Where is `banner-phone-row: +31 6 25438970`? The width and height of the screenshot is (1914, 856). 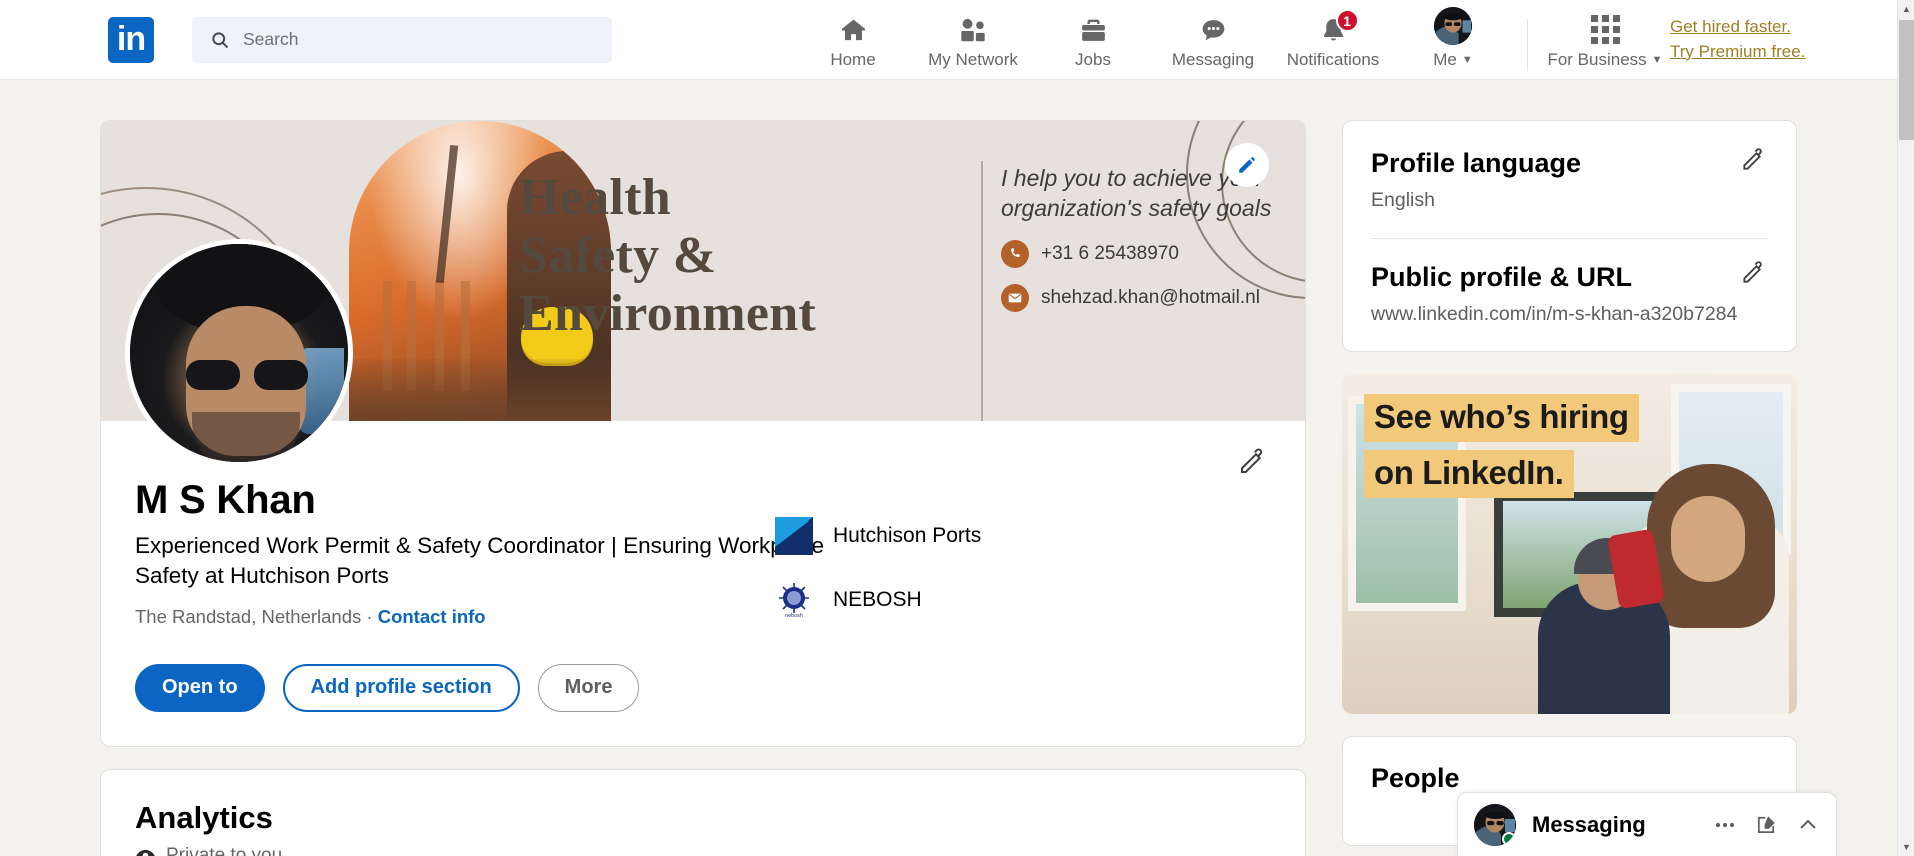
banner-phone-row: +31 6 25438970 is located at coordinates (1151, 253).